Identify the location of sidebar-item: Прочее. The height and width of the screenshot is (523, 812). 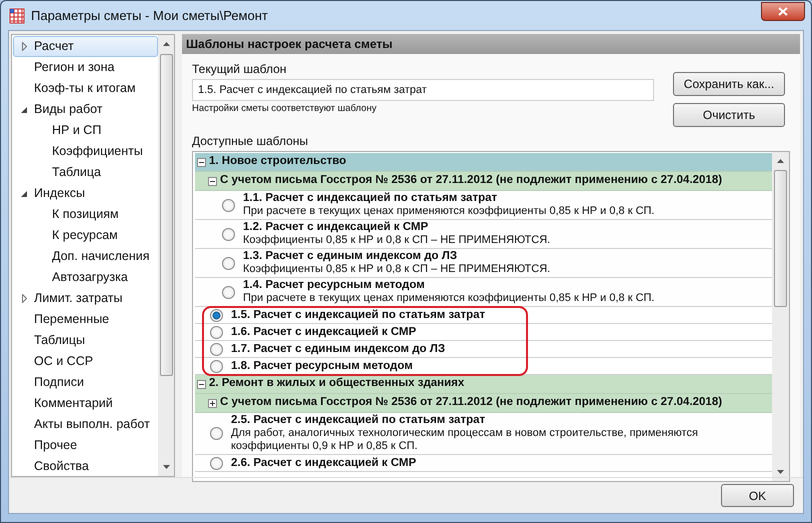
(47, 445).